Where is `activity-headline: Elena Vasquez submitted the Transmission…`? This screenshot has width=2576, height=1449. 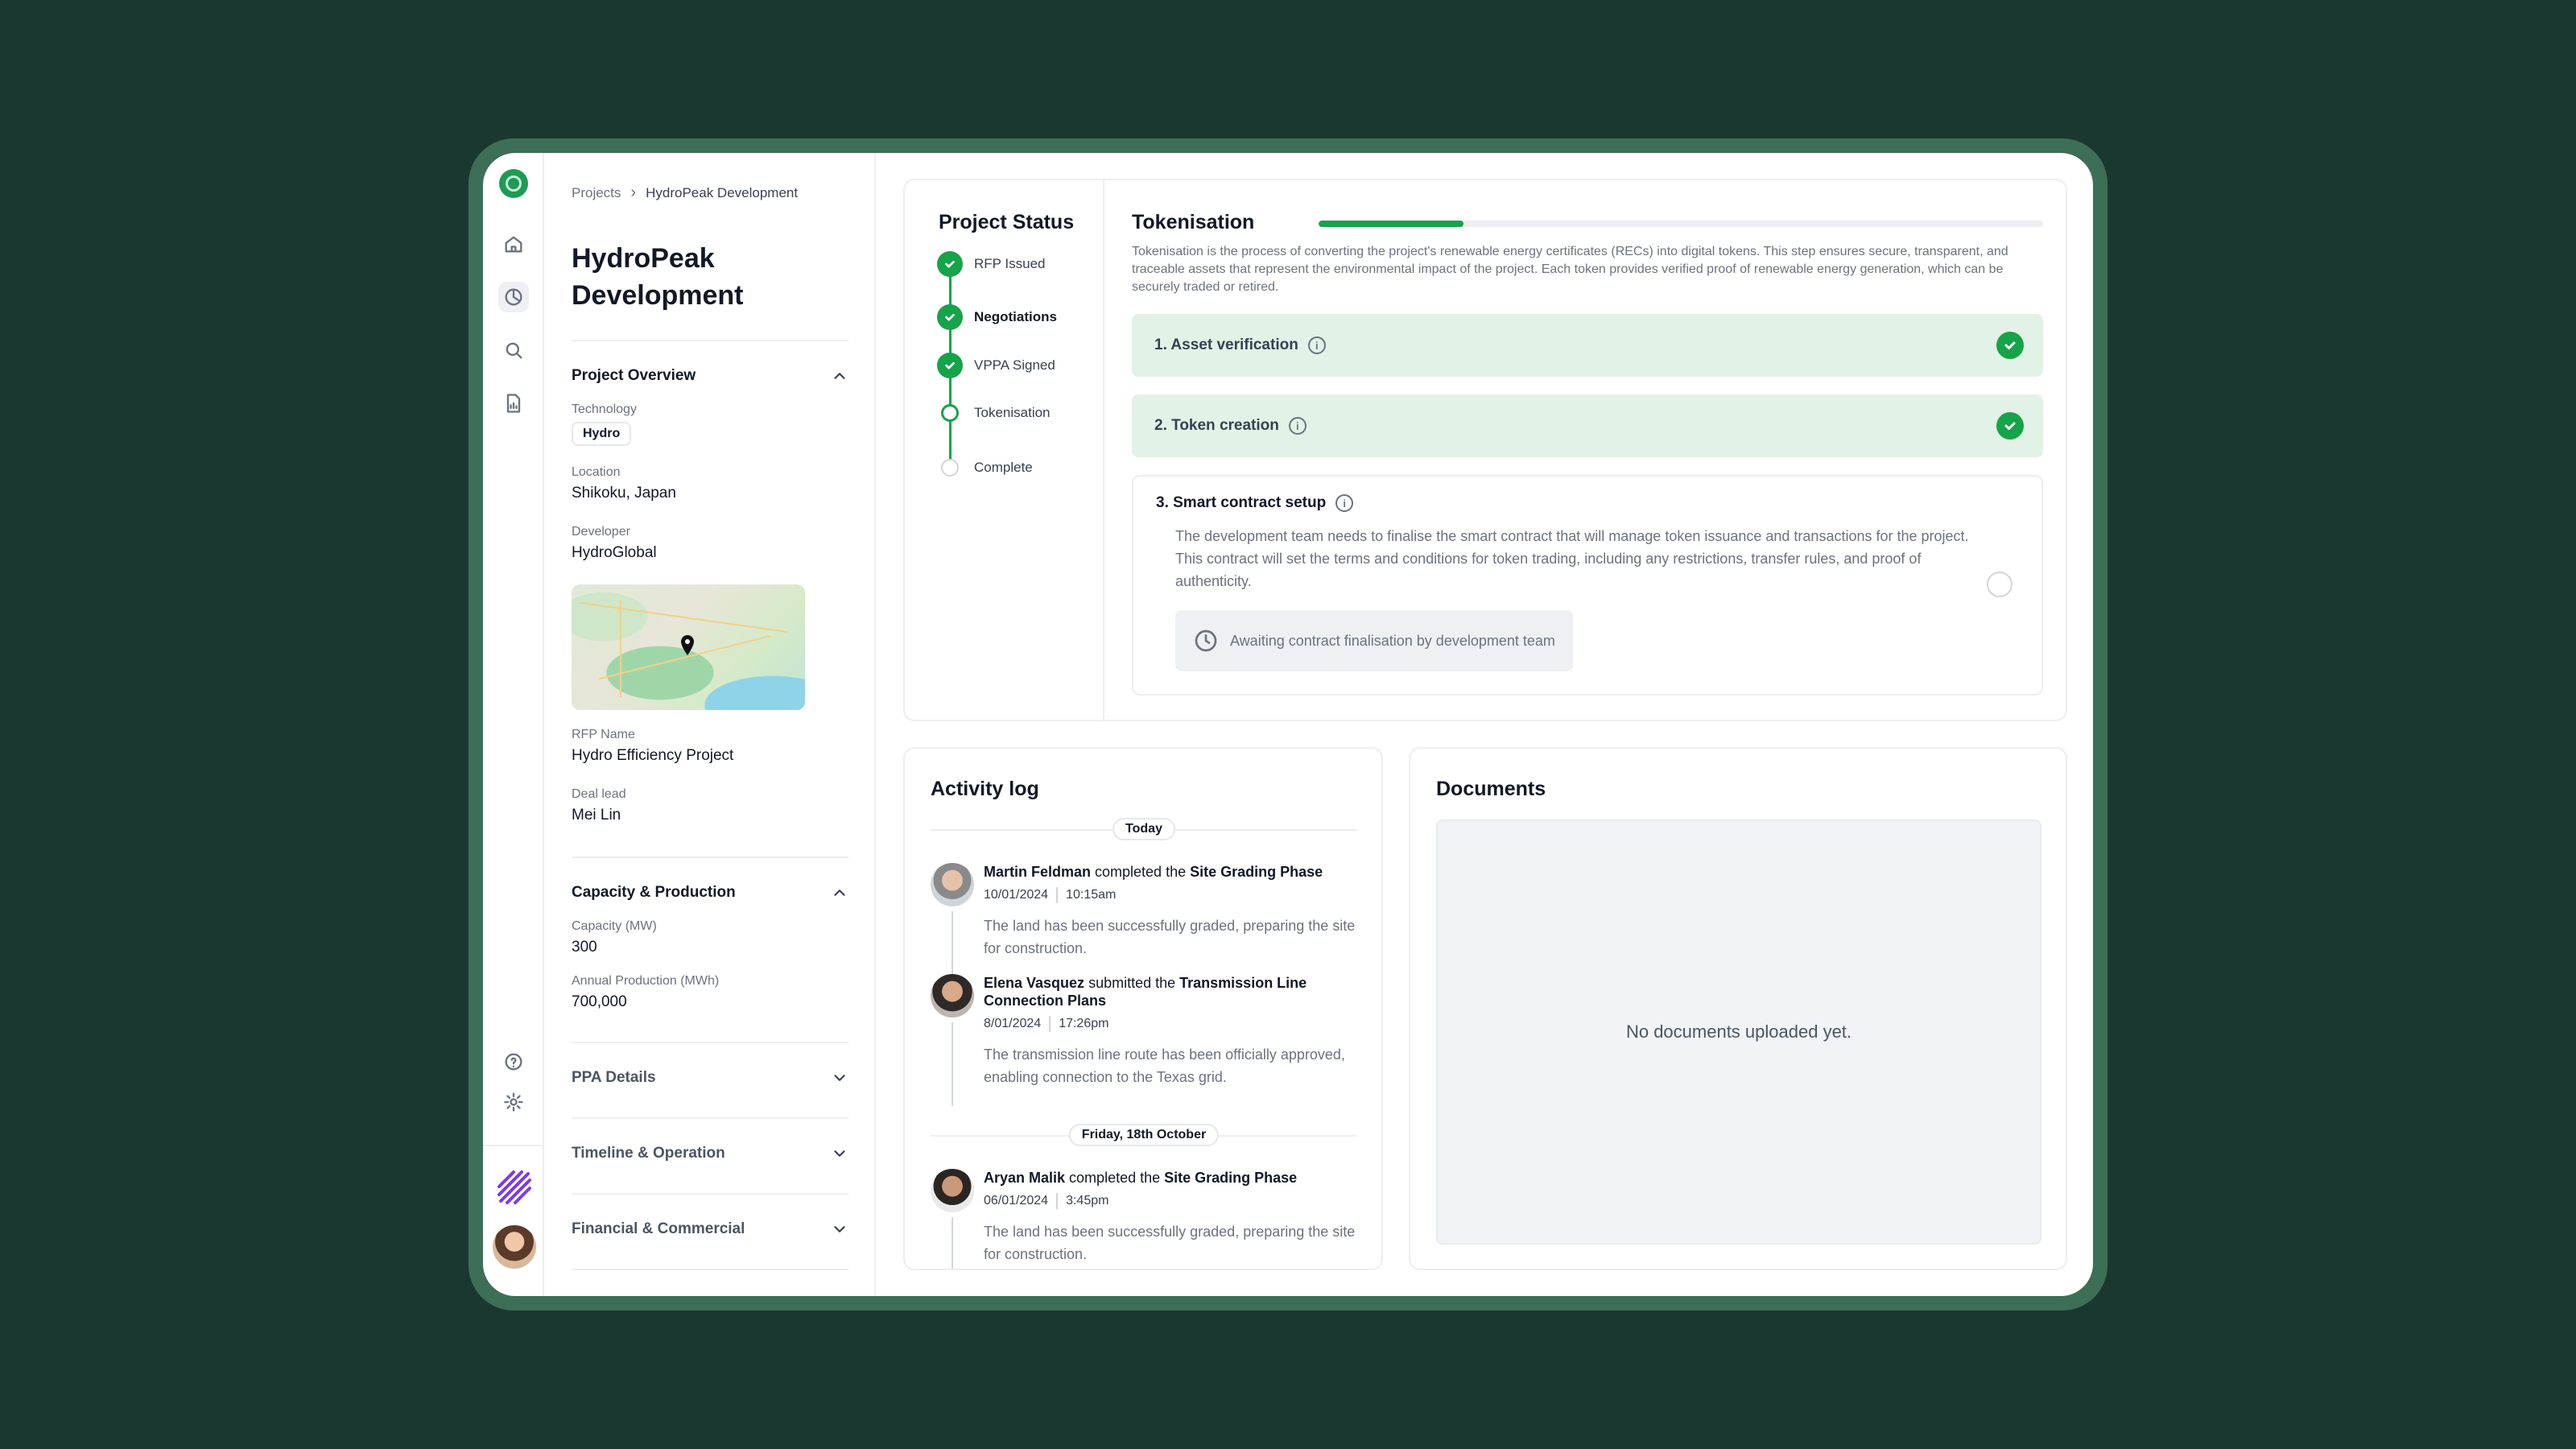 activity-headline: Elena Vasquez submitted the Transmission… is located at coordinates (1145, 992).